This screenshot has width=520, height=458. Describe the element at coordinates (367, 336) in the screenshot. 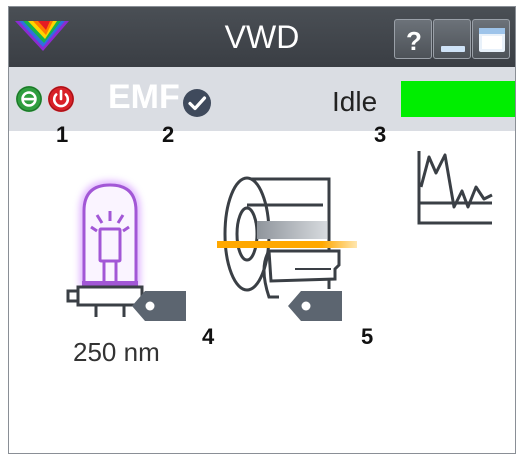

I see `callout-5: 5` at that location.